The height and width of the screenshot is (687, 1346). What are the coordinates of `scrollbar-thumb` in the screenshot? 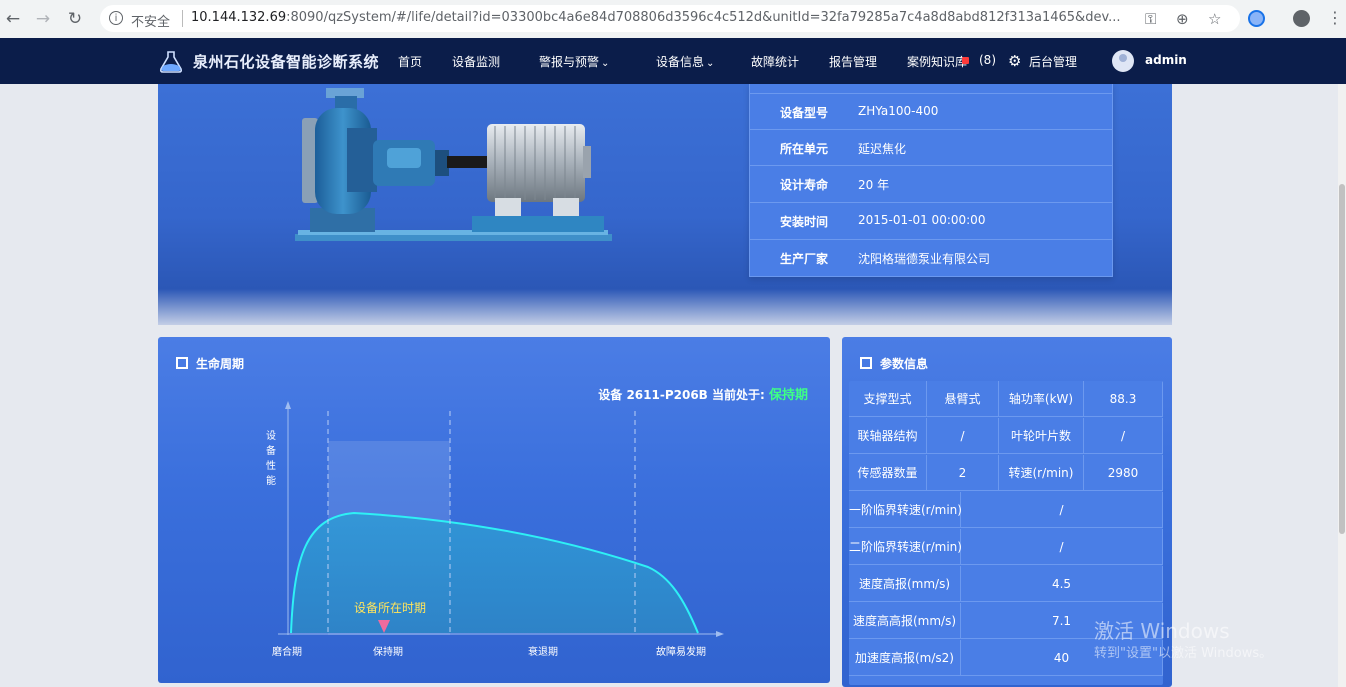 It's located at (1342, 359).